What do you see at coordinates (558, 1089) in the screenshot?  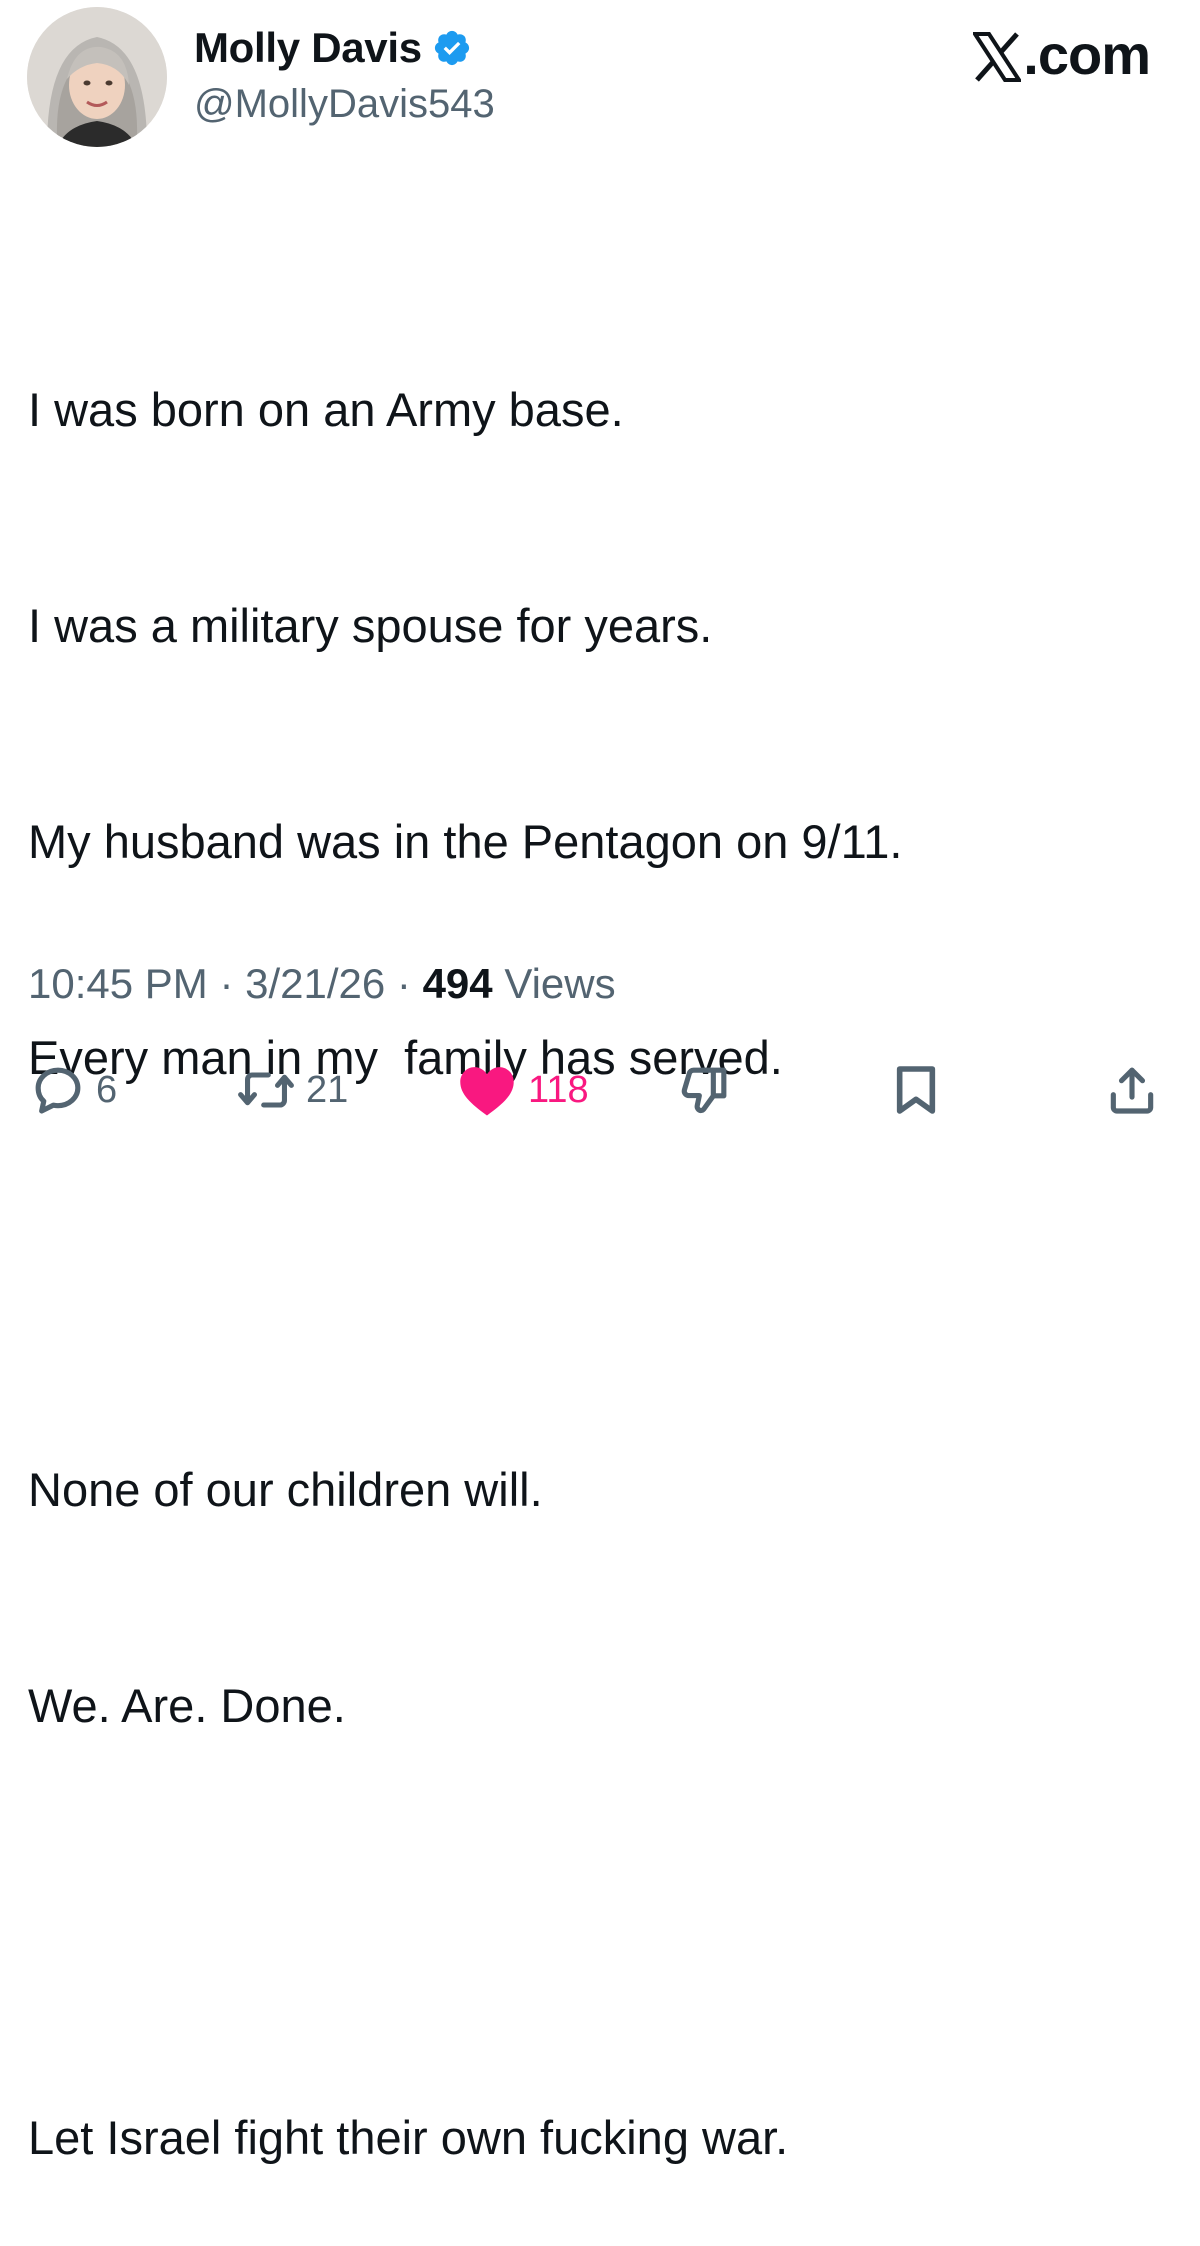 I see `like-count: 118` at bounding box center [558, 1089].